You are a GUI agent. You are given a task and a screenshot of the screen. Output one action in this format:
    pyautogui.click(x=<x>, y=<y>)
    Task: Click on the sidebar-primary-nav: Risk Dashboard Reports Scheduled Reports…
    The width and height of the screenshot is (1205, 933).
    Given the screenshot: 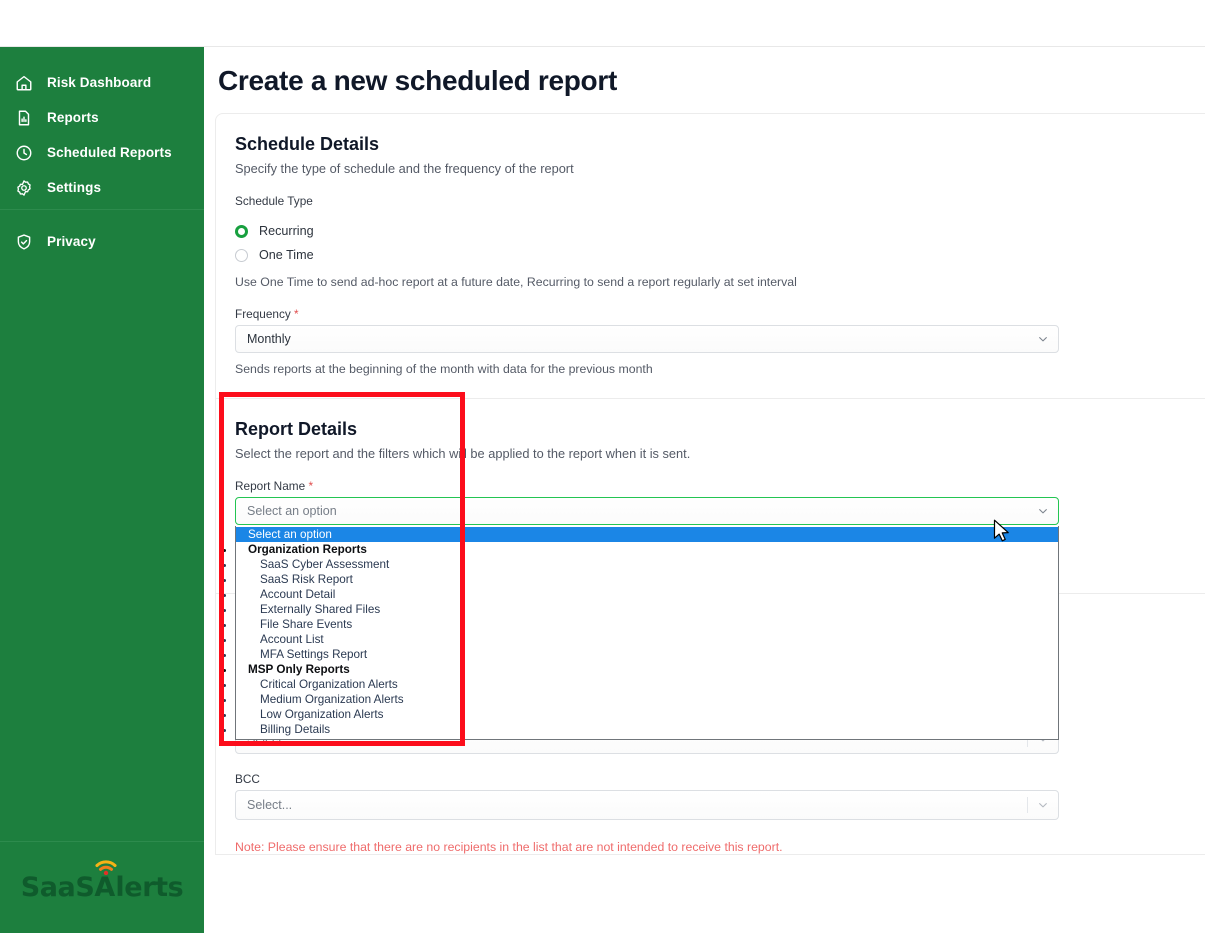 What is the action you would take?
    pyautogui.click(x=102, y=126)
    